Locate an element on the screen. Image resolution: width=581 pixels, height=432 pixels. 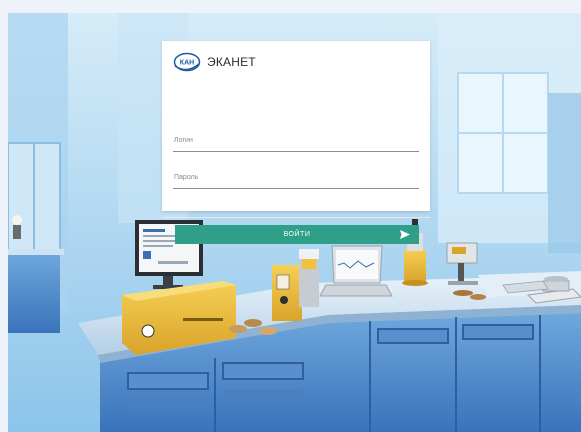
logo-text: КАН is located at coordinates (187, 63).